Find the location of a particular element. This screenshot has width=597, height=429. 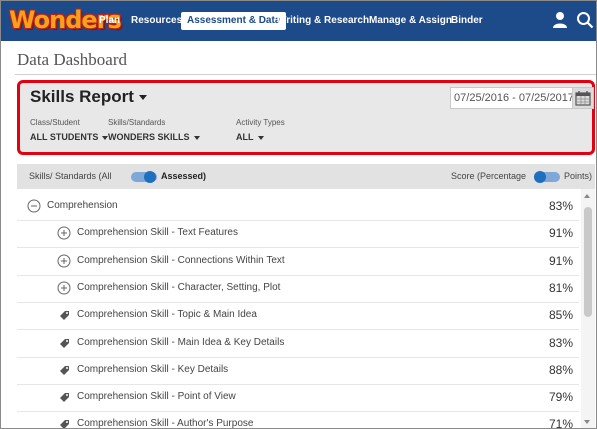

title-divider is located at coordinates (305, 74).